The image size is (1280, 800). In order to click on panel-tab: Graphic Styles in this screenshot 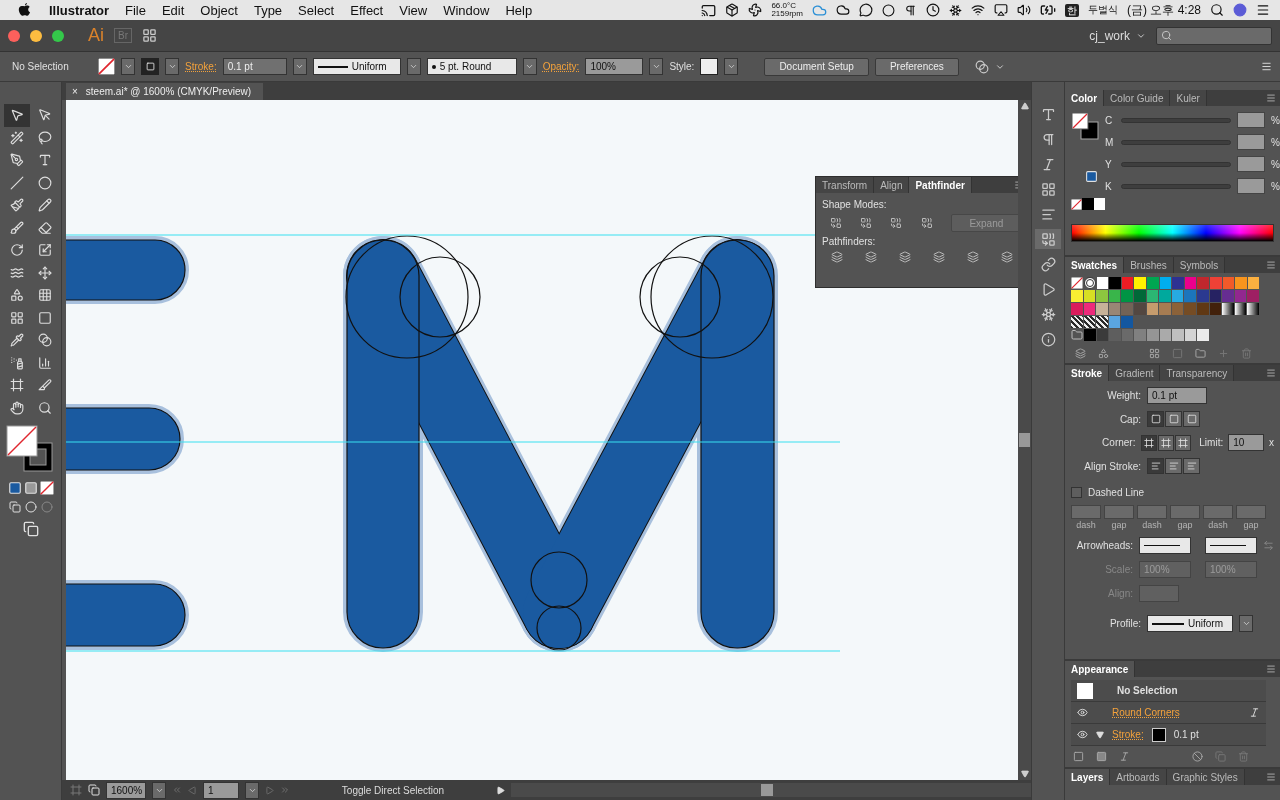, I will do `click(1205, 777)`.